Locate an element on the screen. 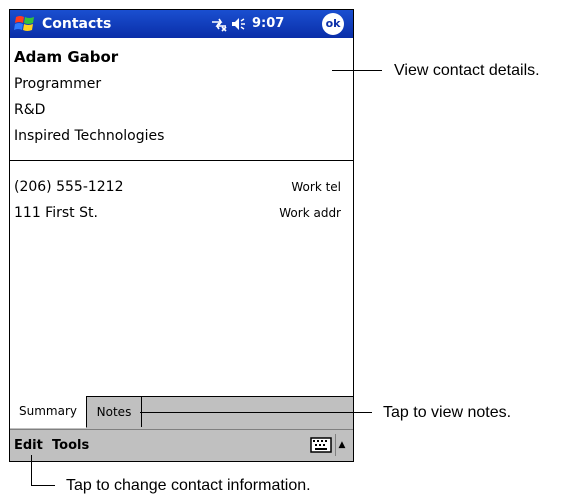 This screenshot has width=563, height=497. ok-button: ok is located at coordinates (333, 24).